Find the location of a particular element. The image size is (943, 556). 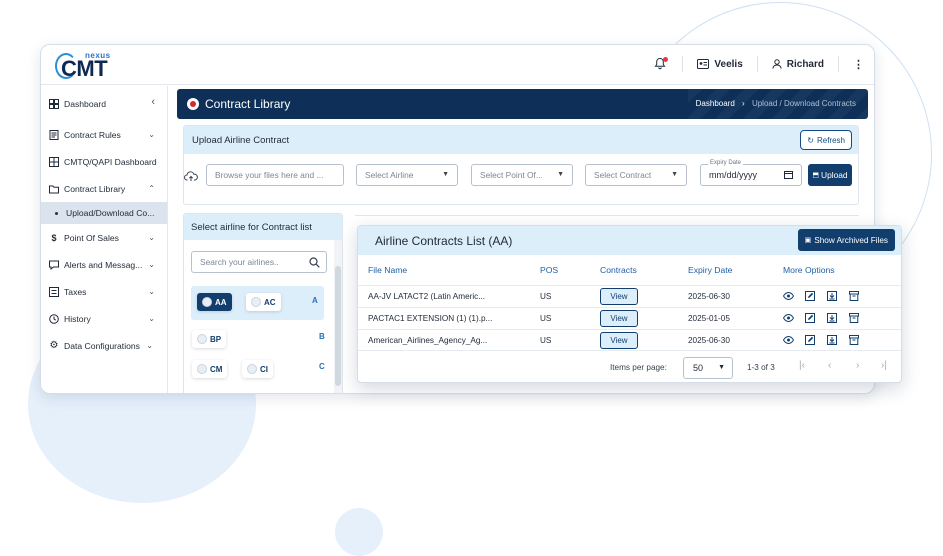

sidebar-item-label: History is located at coordinates (77, 318).